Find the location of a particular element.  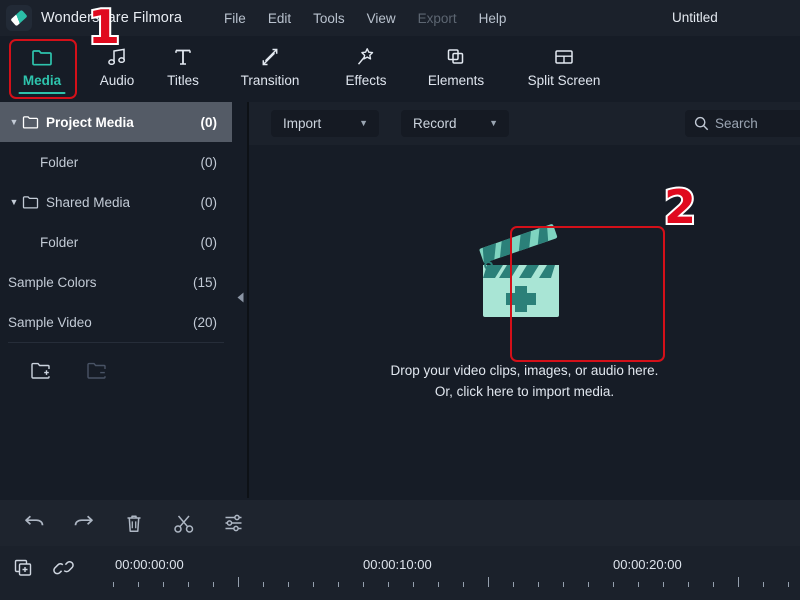

sidebar-item-sample-video: Sample Video (20) is located at coordinates (116, 322).